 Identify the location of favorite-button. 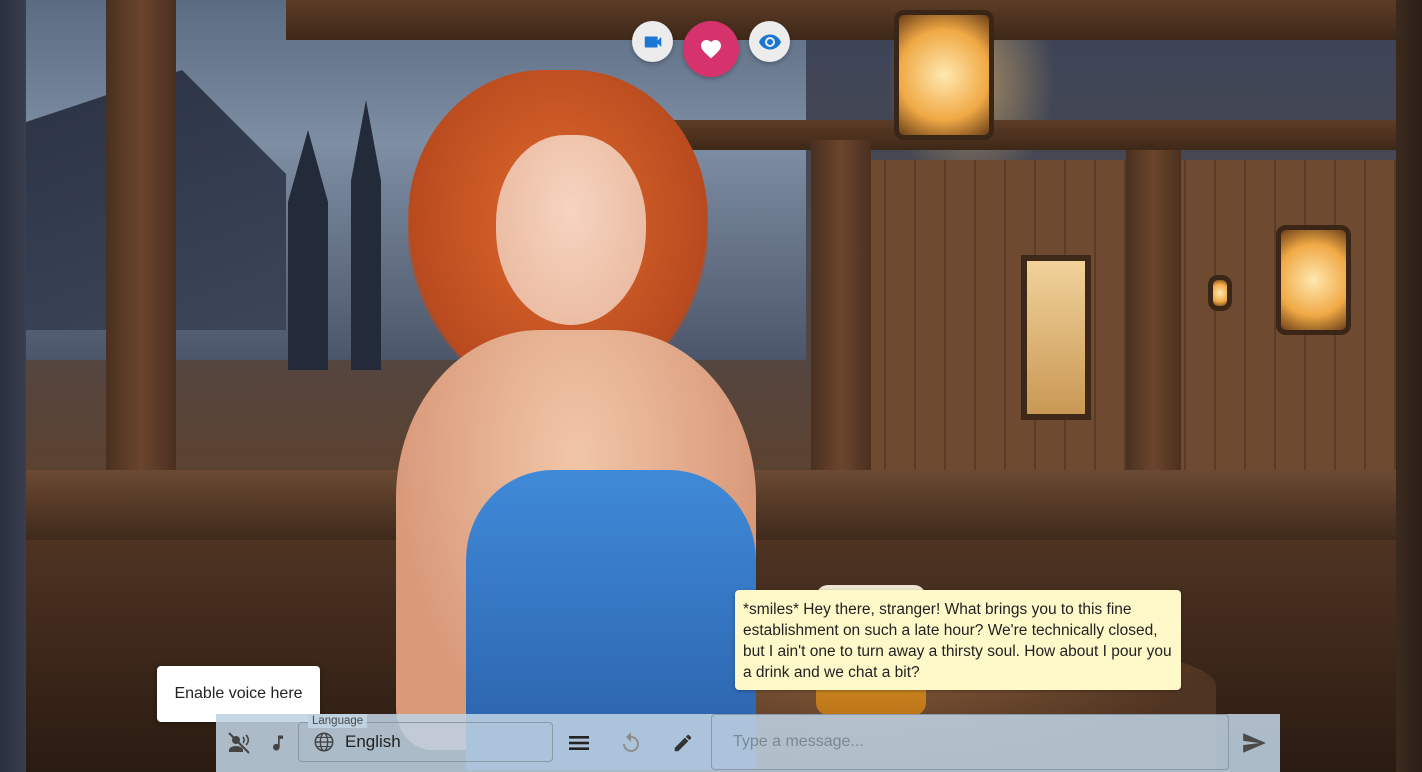
(711, 49).